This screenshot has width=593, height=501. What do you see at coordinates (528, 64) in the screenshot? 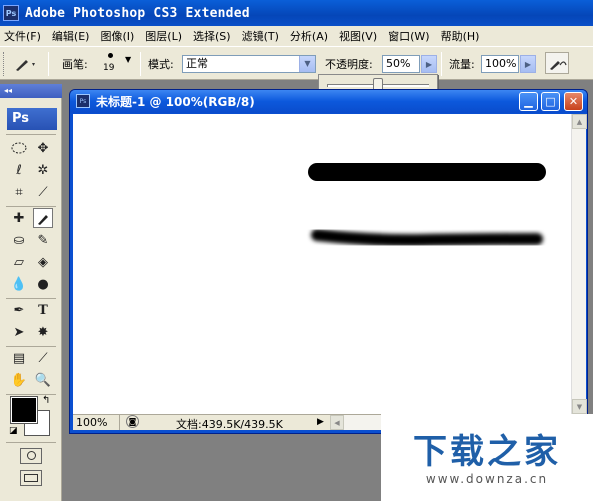
I see `flow-slider-toggle-icon: ▶` at bounding box center [528, 64].